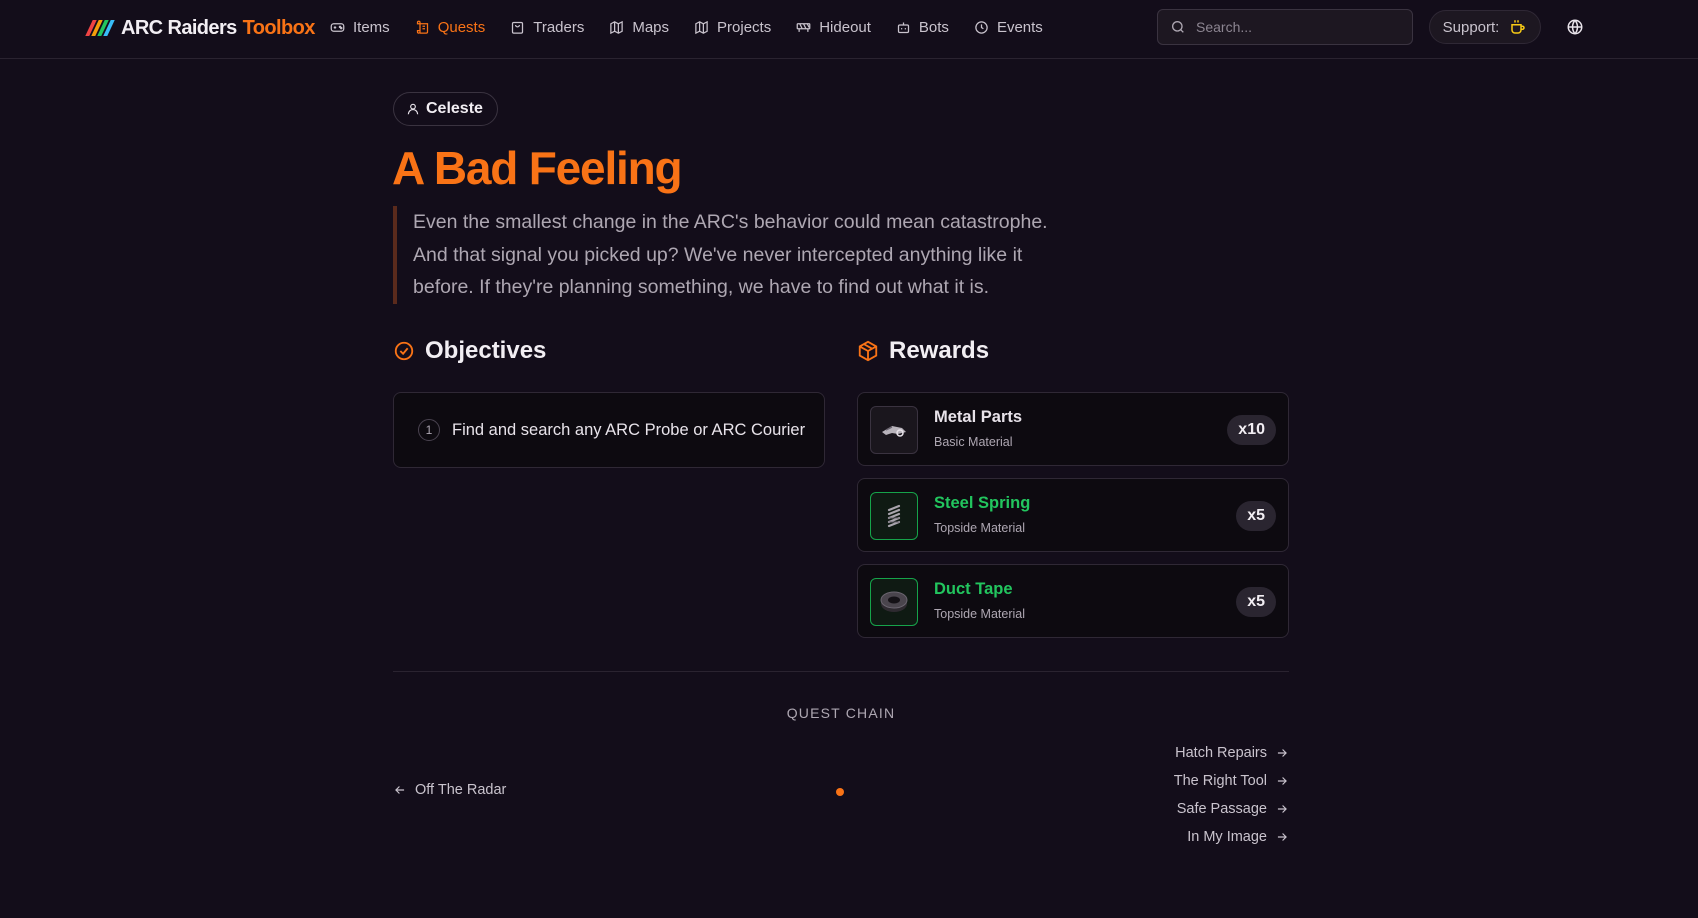 This screenshot has height=918, width=1698. What do you see at coordinates (841, 671) in the screenshot?
I see `section-divider` at bounding box center [841, 671].